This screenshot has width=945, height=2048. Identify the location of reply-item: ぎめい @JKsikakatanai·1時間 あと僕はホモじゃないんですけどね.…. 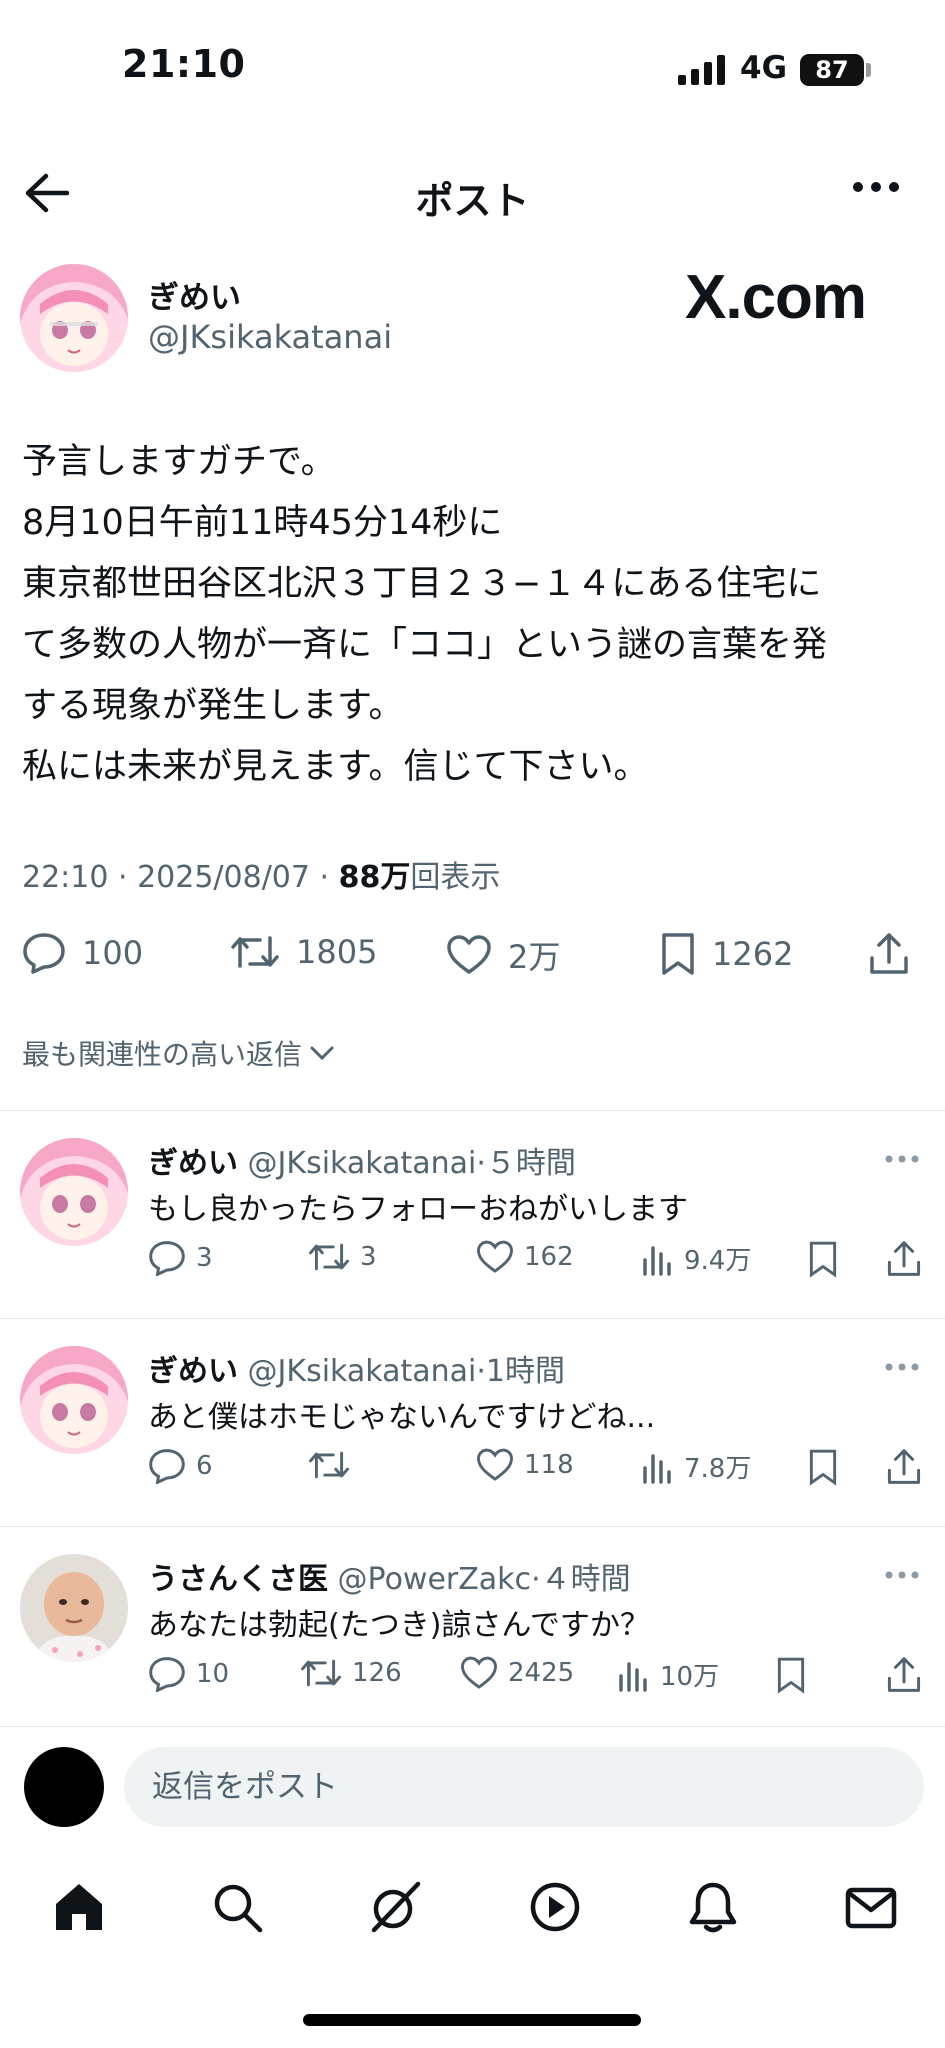
(472, 1423).